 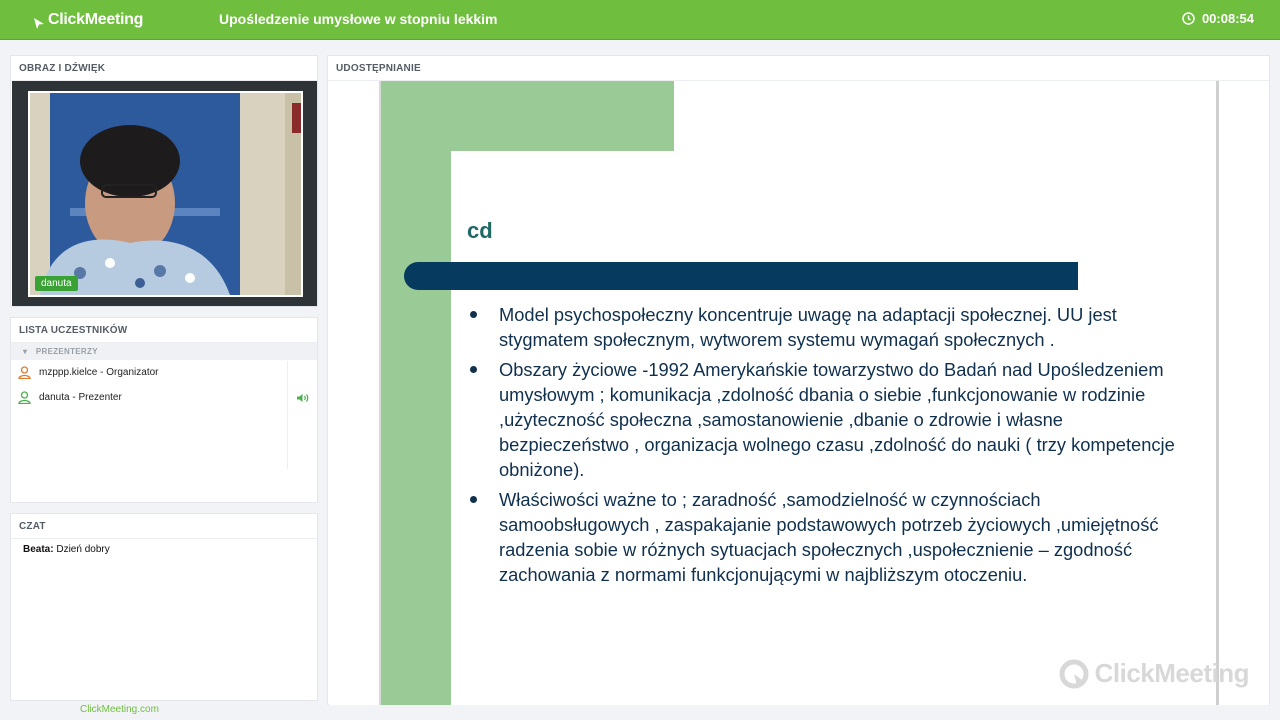 I want to click on participant-presenter: danuta - Prezenter, so click(x=164, y=397).